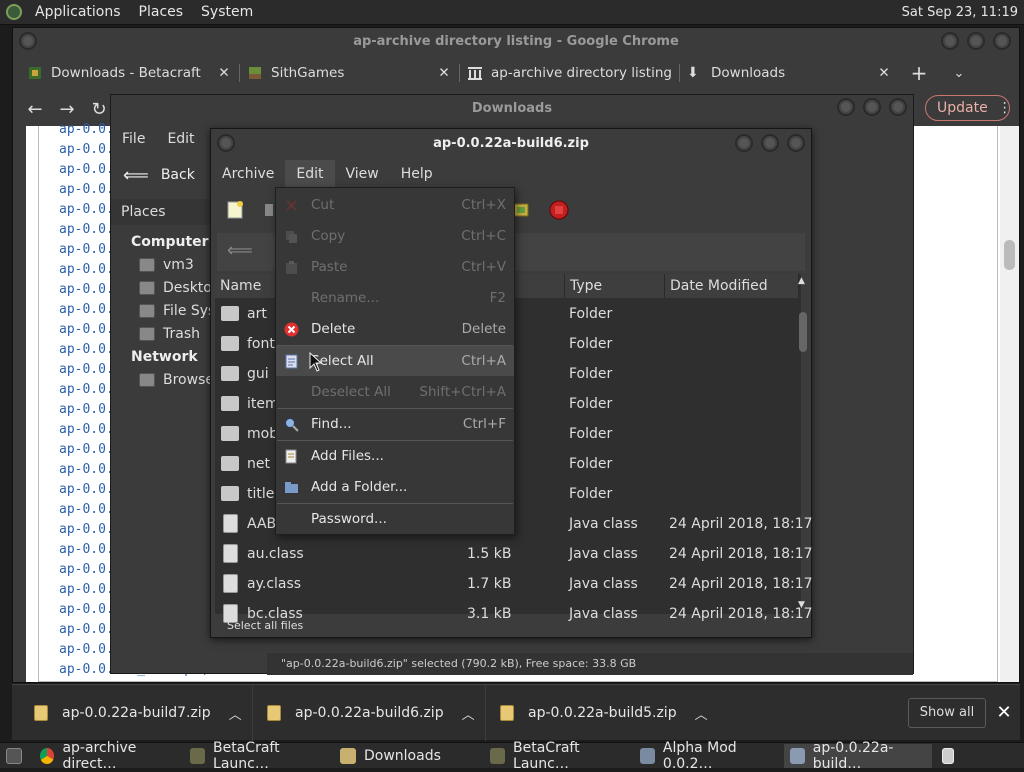  I want to click on download-item-build5: ap-0.0.22a-build5.zip ︿, so click(604, 713).